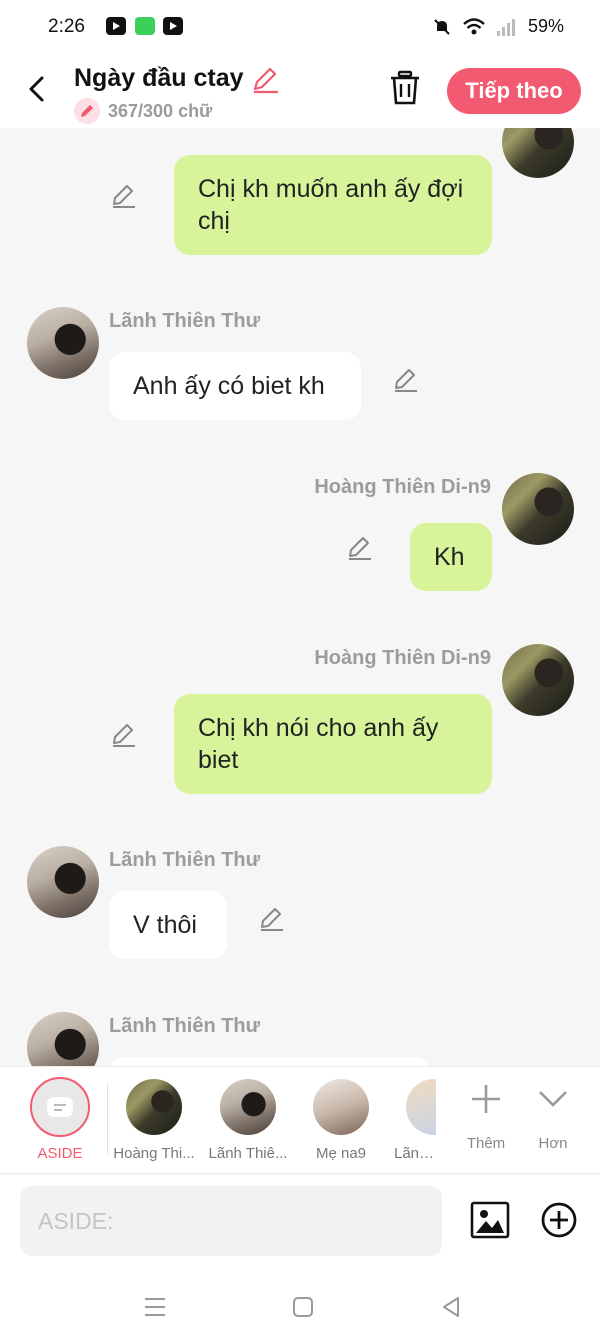  I want to click on aside-button, so click(60, 1107).